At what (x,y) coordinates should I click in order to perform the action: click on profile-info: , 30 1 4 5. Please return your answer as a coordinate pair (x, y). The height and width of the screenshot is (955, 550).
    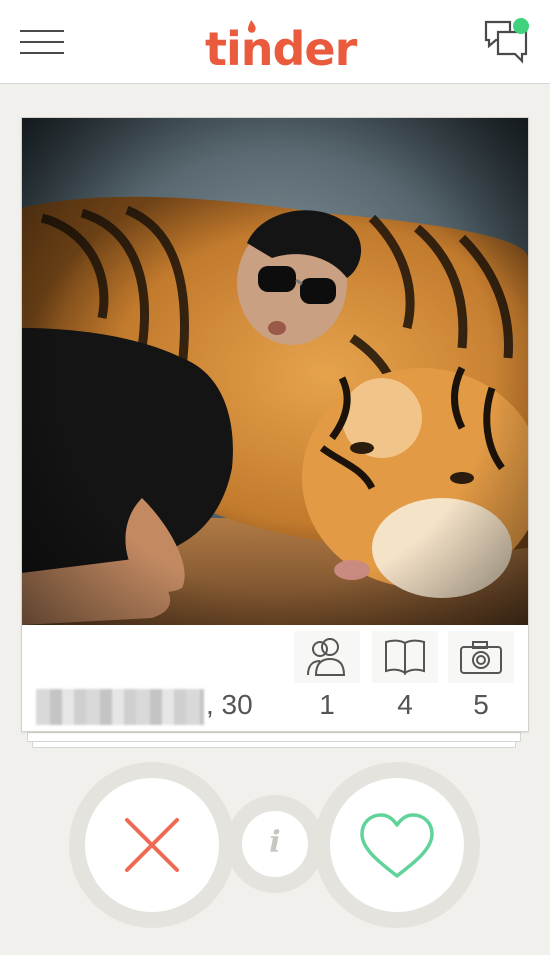
    Looking at the image, I should click on (275, 678).